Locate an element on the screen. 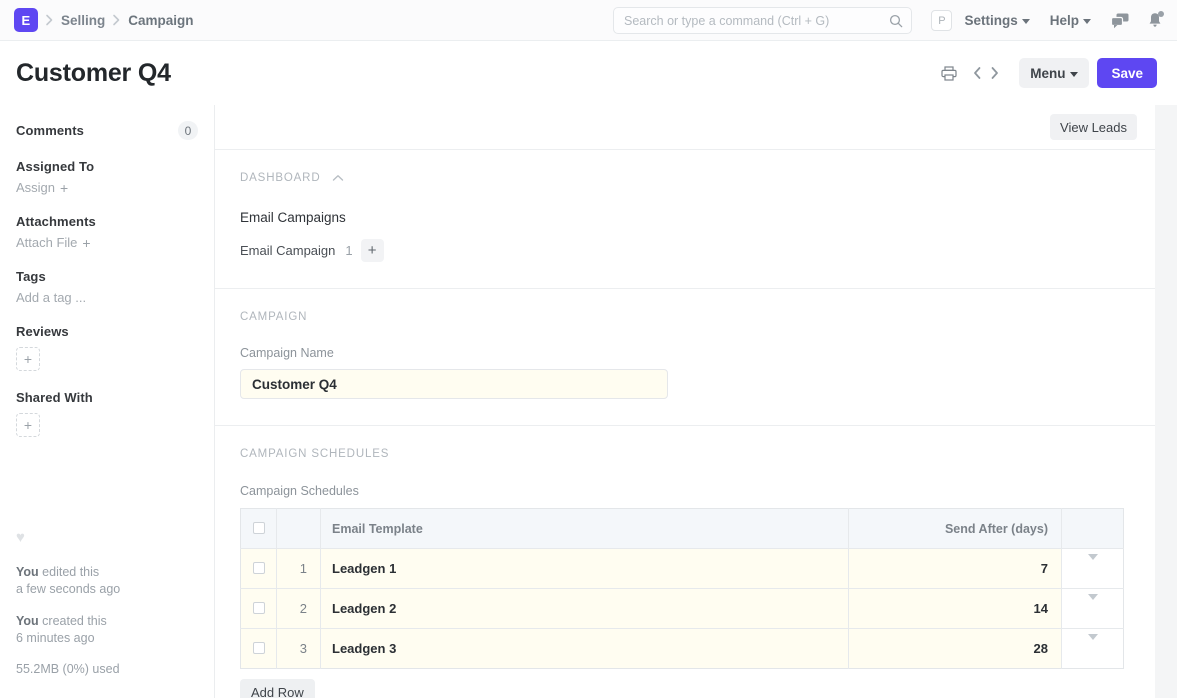 The height and width of the screenshot is (698, 1177). edited-activity: You edited this a few seconds ago is located at coordinates (108, 581).